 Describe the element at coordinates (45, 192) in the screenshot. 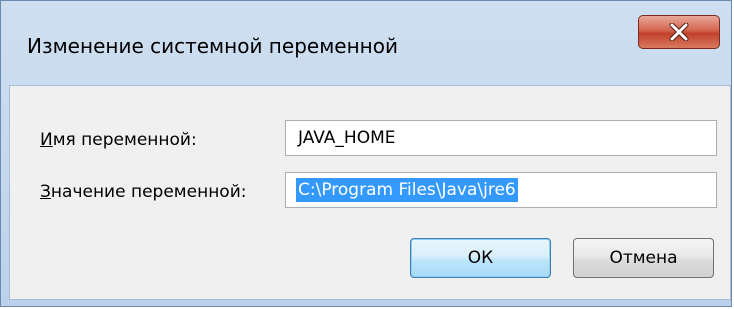

I see `accelerator-key: З` at that location.